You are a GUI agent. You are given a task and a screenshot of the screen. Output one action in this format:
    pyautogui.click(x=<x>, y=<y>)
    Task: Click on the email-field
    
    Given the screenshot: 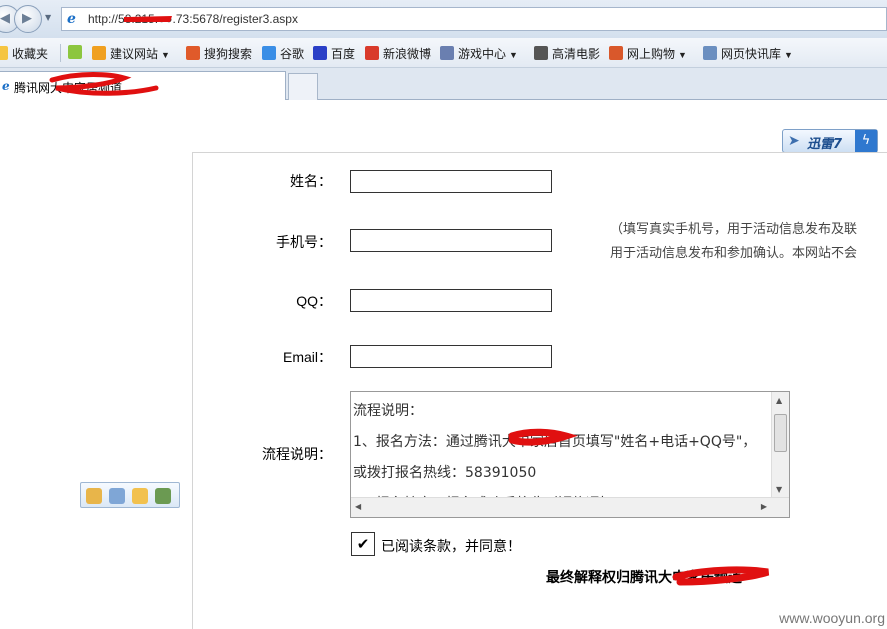 What is the action you would take?
    pyautogui.click(x=451, y=356)
    